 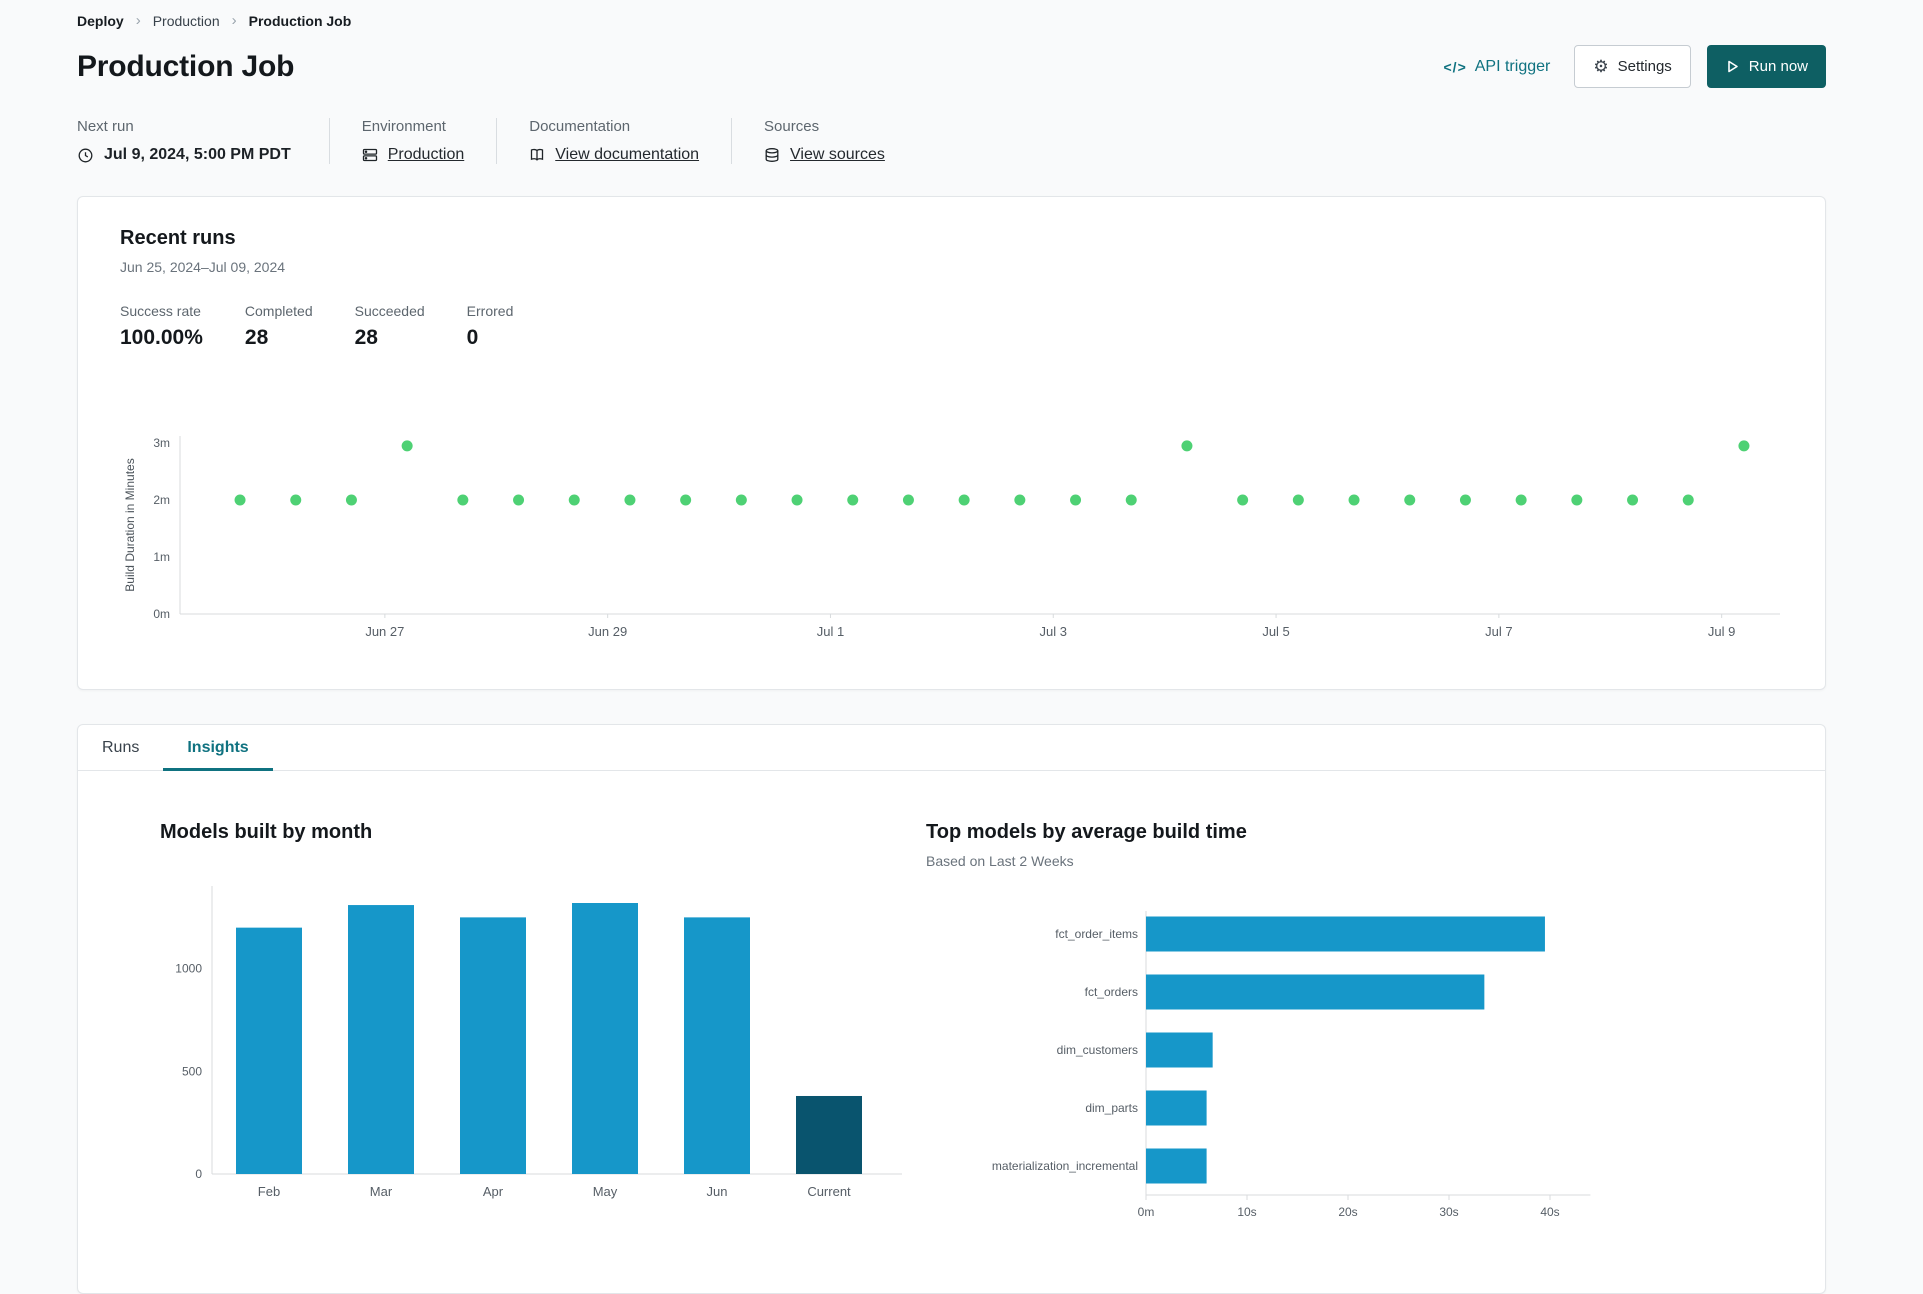 What do you see at coordinates (1275, 631) in the screenshot?
I see `svg-text: Jul 5` at bounding box center [1275, 631].